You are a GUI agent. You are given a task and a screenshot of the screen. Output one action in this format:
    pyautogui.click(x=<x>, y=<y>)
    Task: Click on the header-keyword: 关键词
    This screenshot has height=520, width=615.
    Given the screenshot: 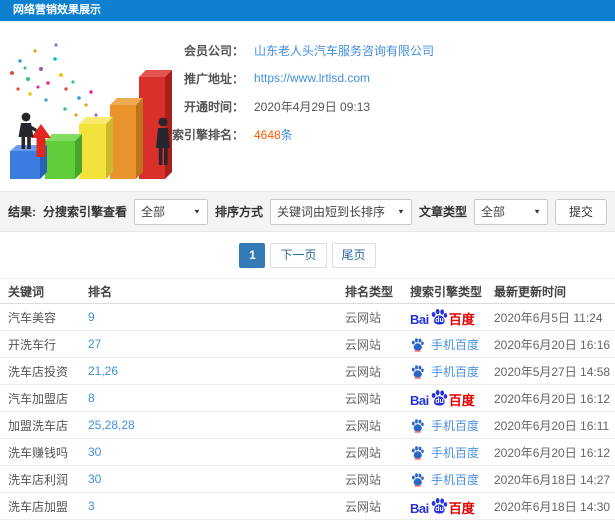 What is the action you would take?
    pyautogui.click(x=26, y=291)
    